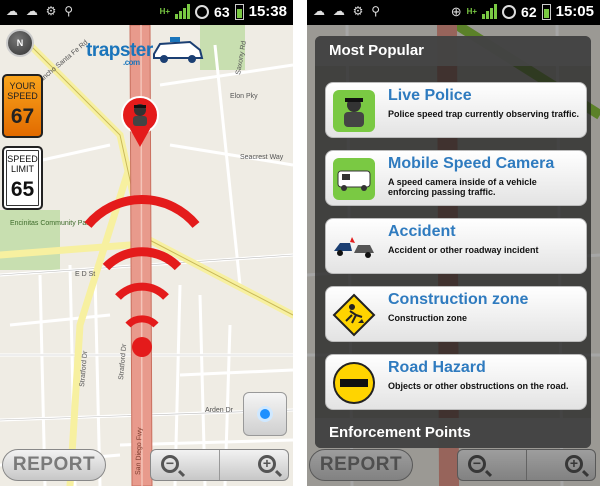 This screenshot has height=486, width=600. I want to click on street-label: Elon Pky, so click(244, 96).